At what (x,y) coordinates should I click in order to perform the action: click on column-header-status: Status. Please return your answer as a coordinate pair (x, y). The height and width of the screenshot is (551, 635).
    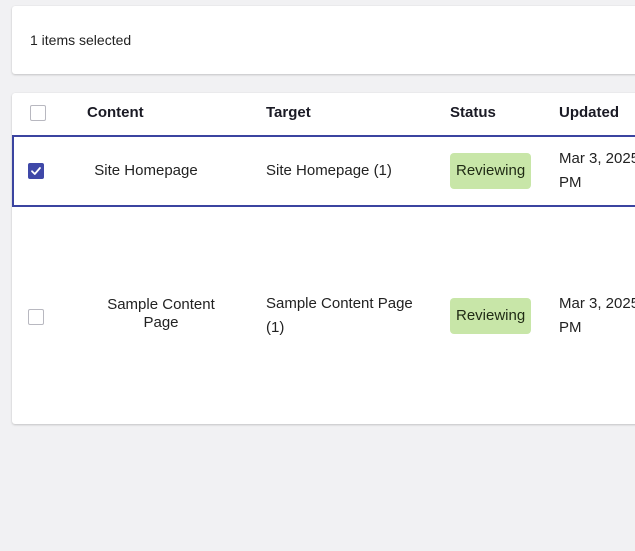
    Looking at the image, I should click on (473, 112).